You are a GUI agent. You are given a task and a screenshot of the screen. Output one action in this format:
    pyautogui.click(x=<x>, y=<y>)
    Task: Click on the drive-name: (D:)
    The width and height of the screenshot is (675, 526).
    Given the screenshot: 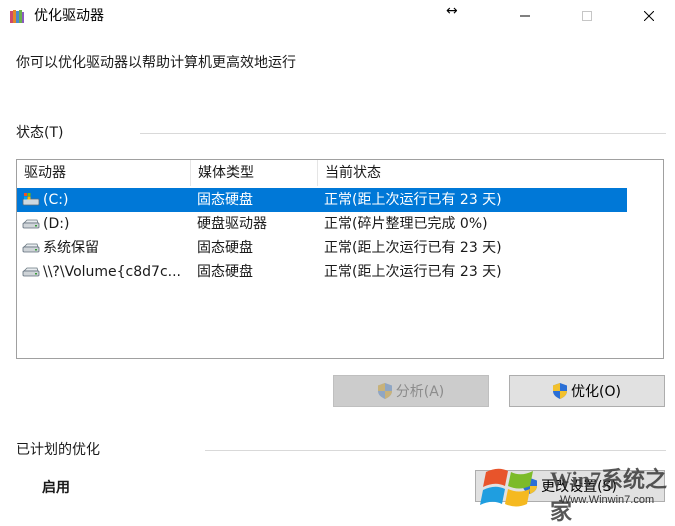 What is the action you would take?
    pyautogui.click(x=56, y=224)
    